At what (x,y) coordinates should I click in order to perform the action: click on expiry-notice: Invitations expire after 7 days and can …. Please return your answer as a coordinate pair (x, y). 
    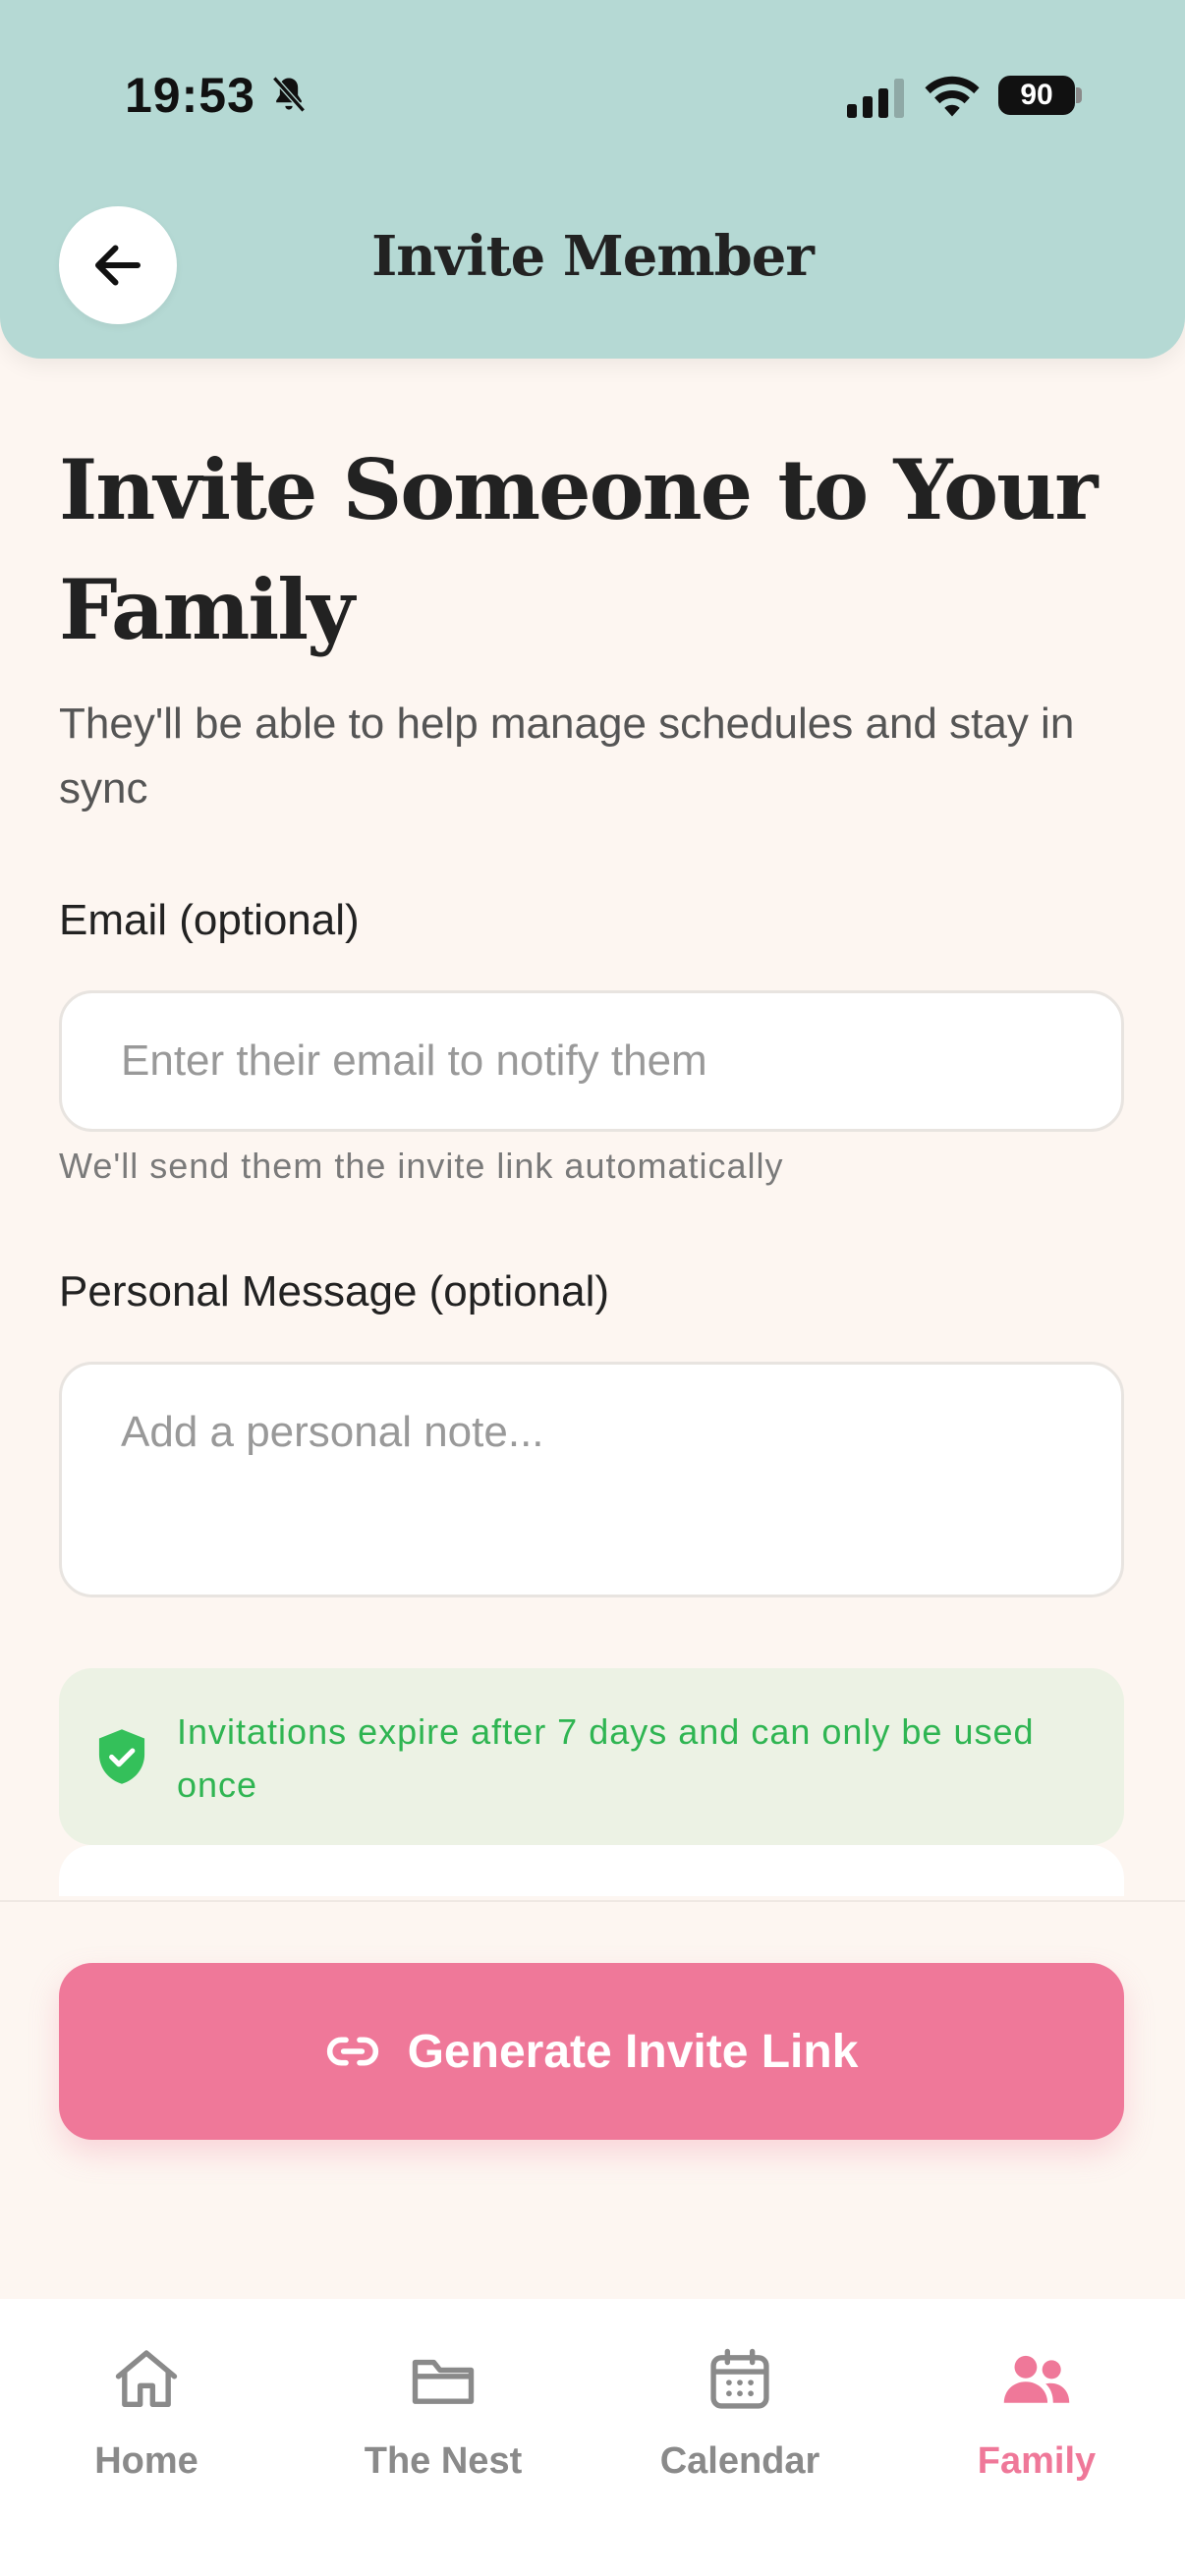
    Looking at the image, I should click on (592, 1756).